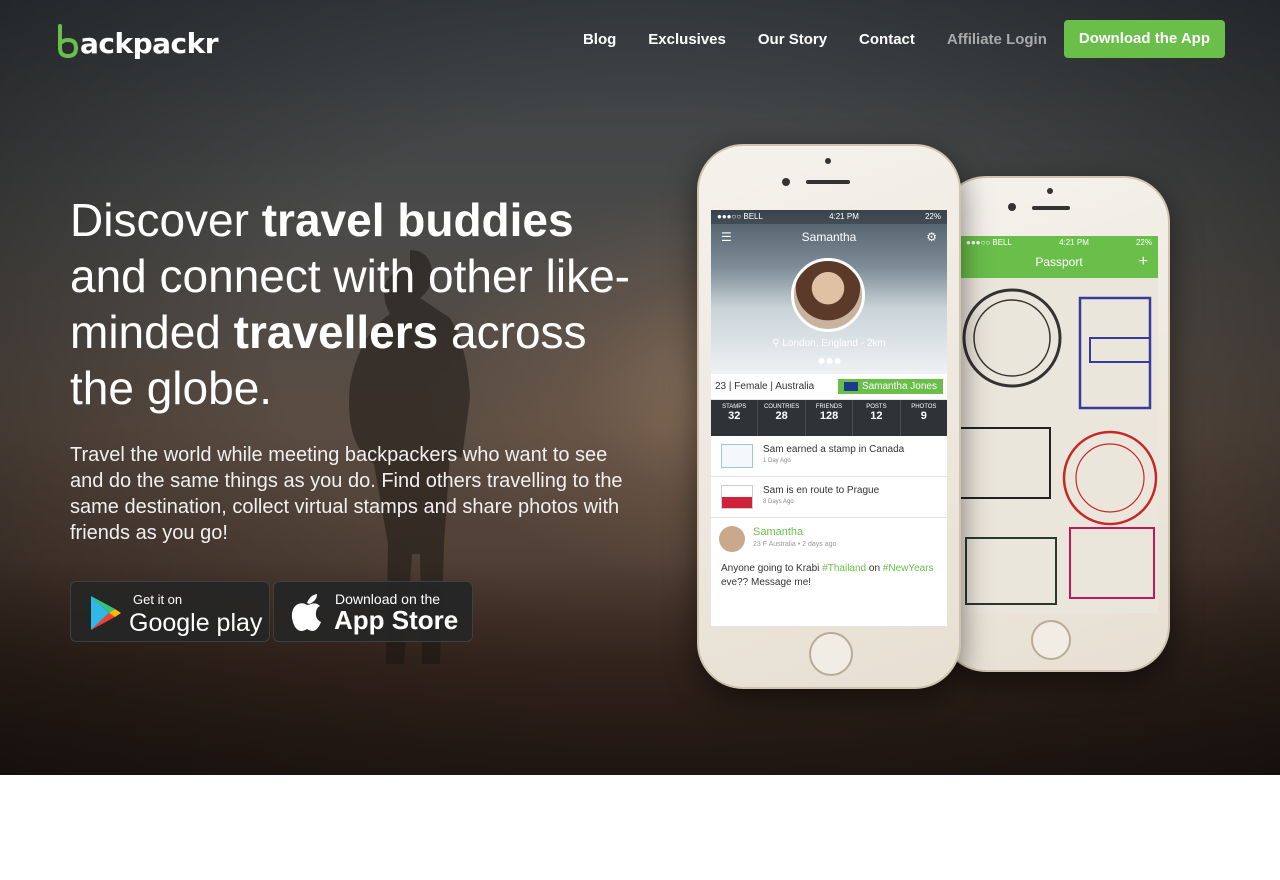 The image size is (1280, 880). I want to click on passport-header: ●●●○○ BELL 4:21 PM 22% Passport +, so click(1059, 257).